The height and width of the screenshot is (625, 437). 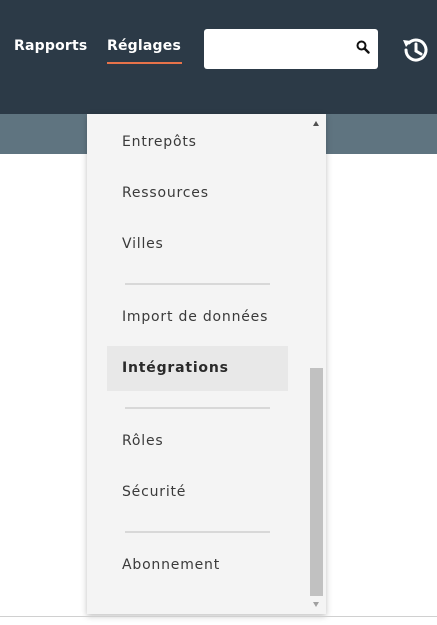 What do you see at coordinates (218, 616) in the screenshot?
I see `content-divider` at bounding box center [218, 616].